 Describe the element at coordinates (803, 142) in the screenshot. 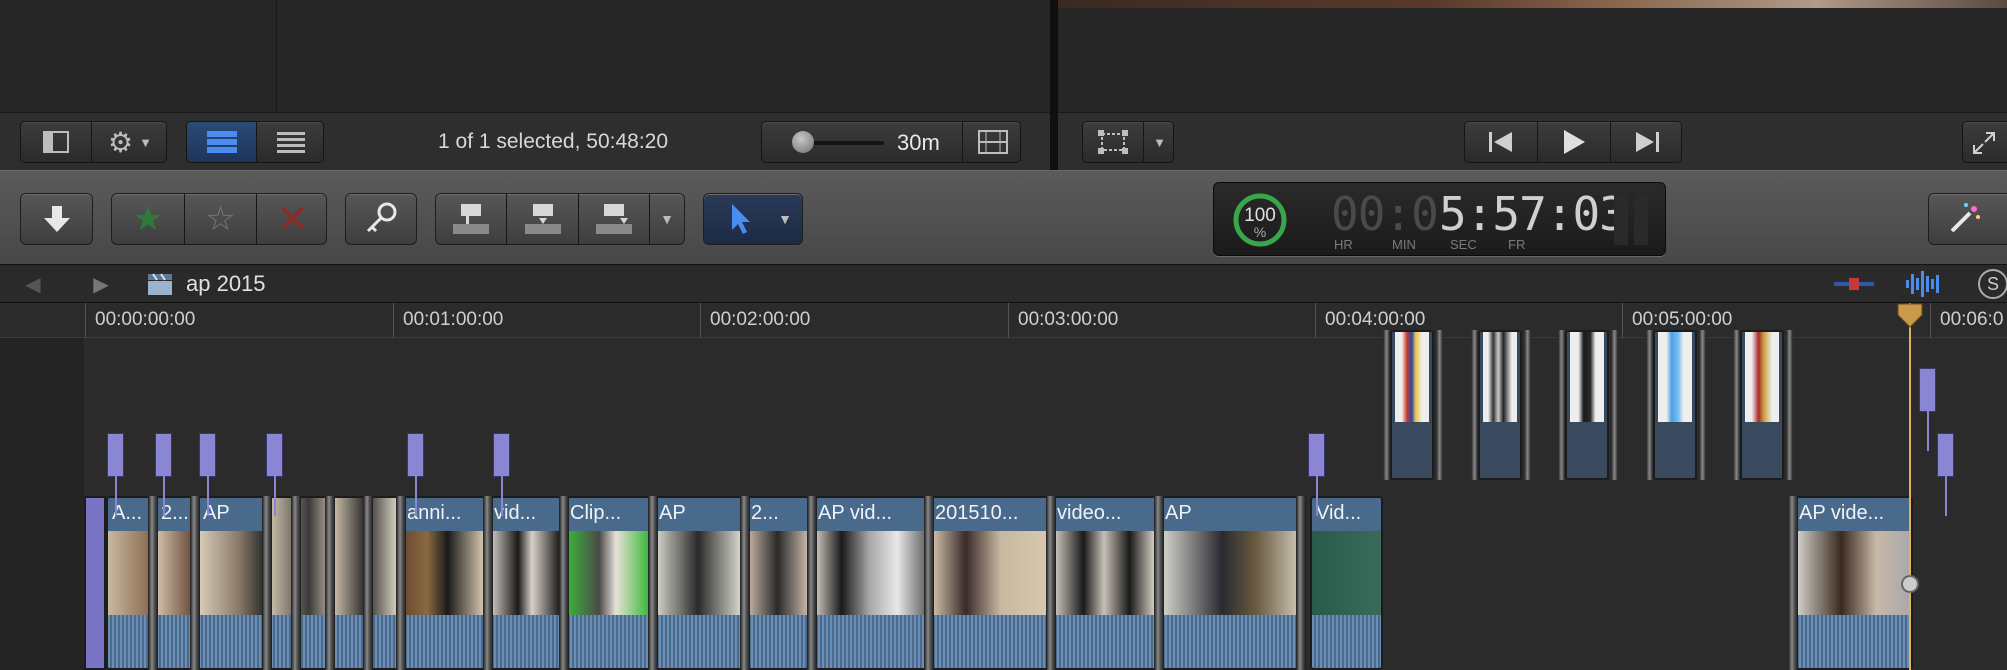

I see `zoom-slider-handle` at that location.